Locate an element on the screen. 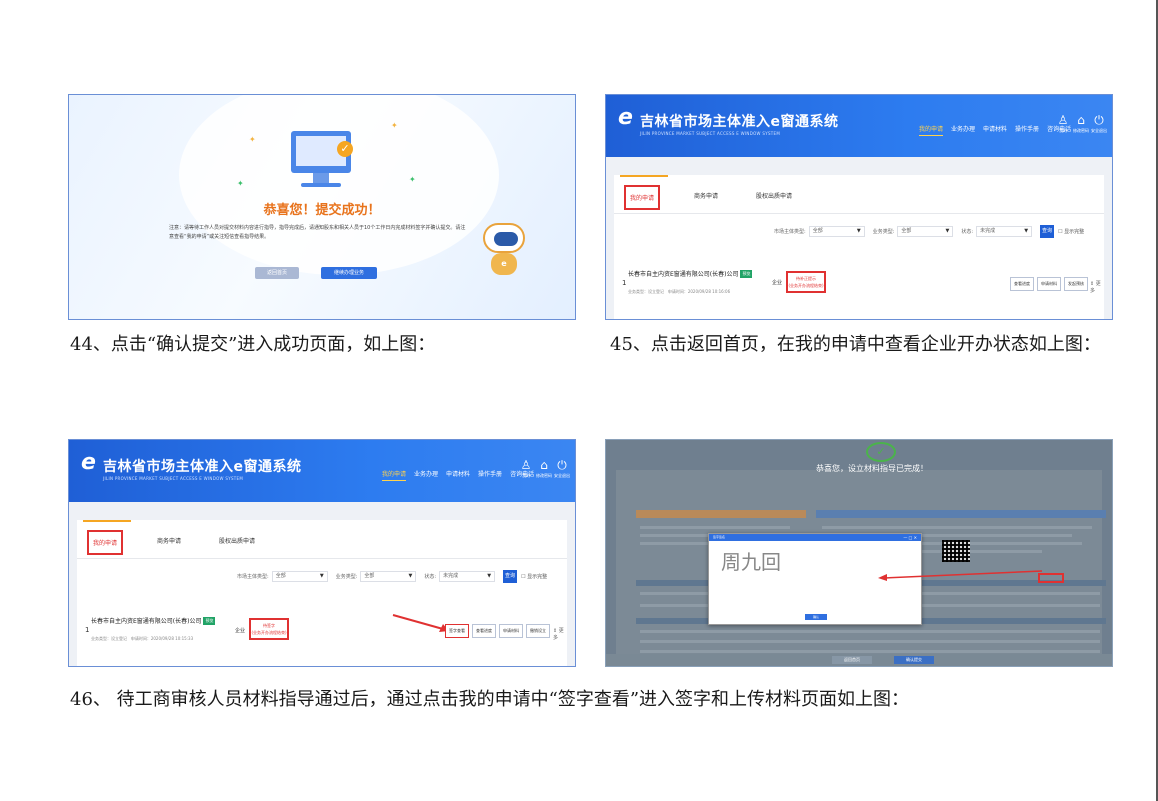 This screenshot has height=801, width=1158. status-badge: 待签字 (业务开办流程结束) is located at coordinates (269, 629).